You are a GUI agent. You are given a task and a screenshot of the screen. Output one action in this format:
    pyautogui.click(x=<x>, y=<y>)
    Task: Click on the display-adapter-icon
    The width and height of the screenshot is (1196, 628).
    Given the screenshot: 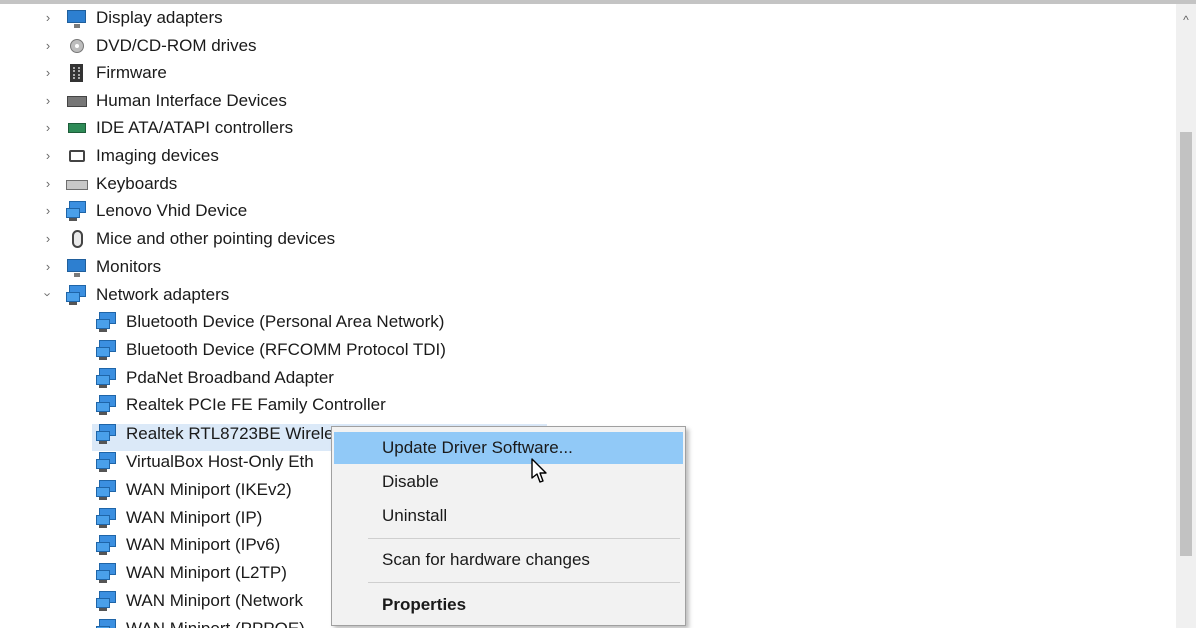 What is the action you would take?
    pyautogui.click(x=77, y=18)
    